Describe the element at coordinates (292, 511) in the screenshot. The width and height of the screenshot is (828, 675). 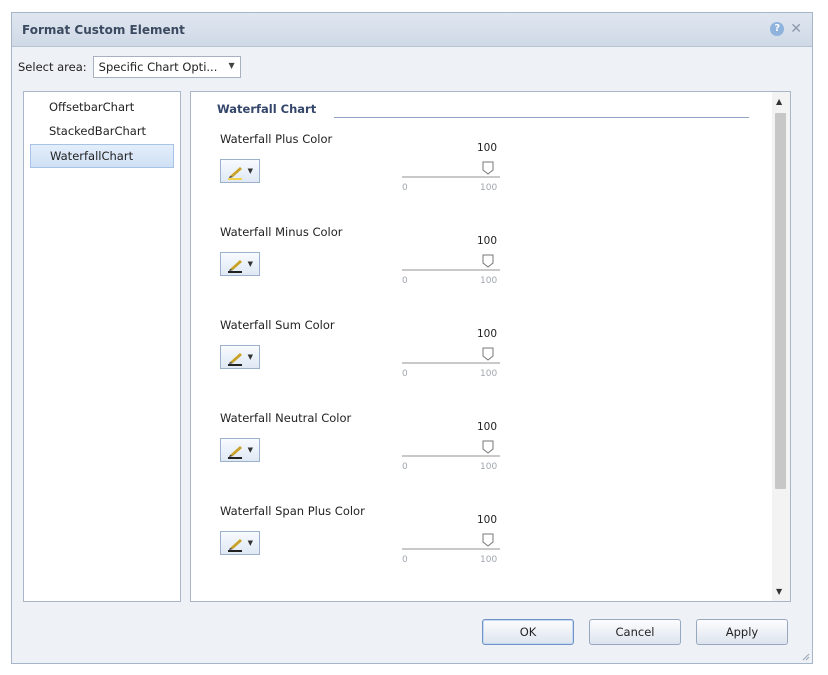
I see `color-label: Waterfall Span Plus Color` at that location.